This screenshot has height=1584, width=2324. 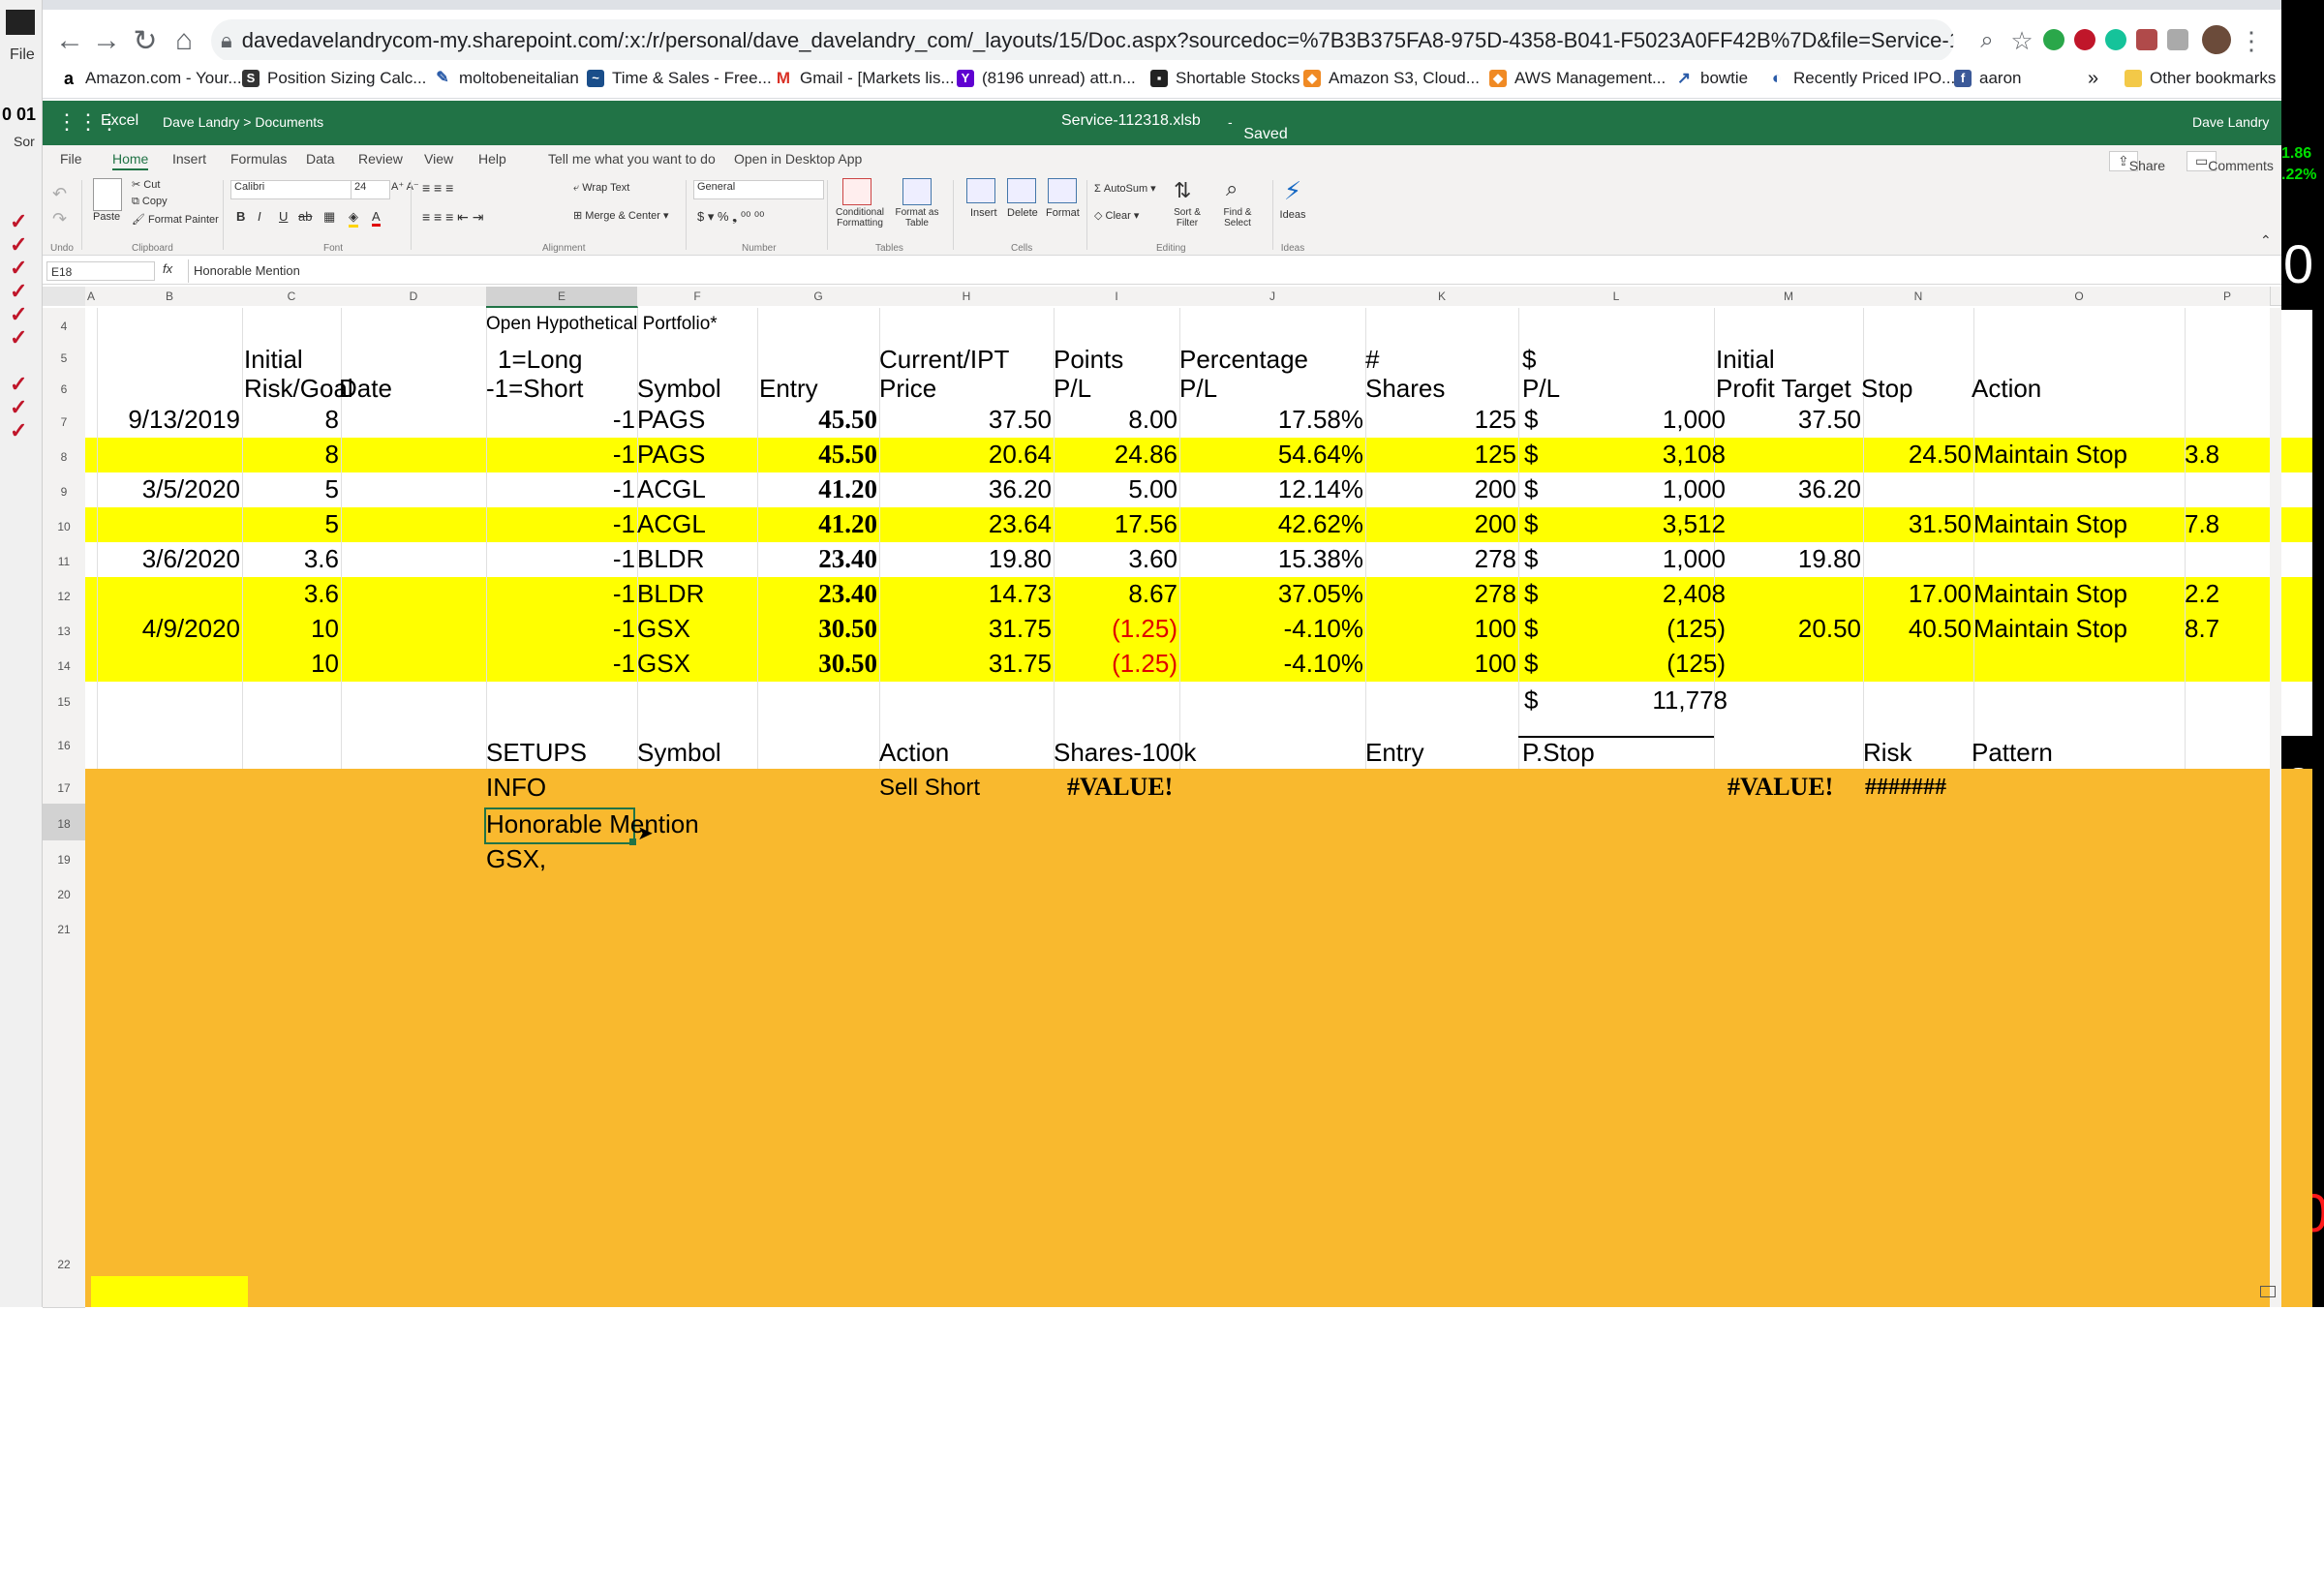 What do you see at coordinates (1918, 455) in the screenshot?
I see `cell-stop: 24.50` at bounding box center [1918, 455].